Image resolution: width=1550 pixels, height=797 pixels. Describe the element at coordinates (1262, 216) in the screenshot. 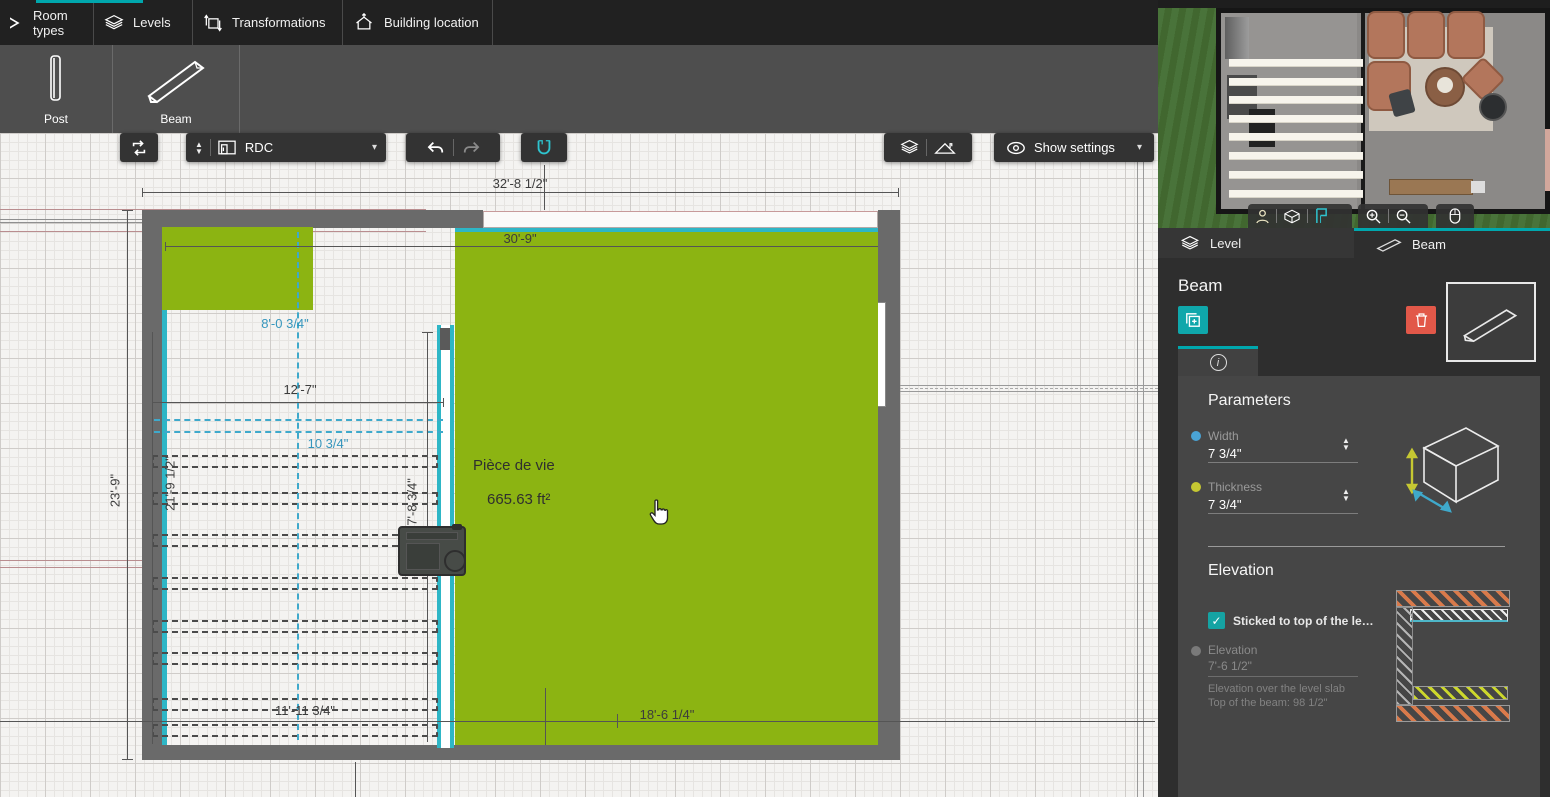

I see `person-view-button` at that location.